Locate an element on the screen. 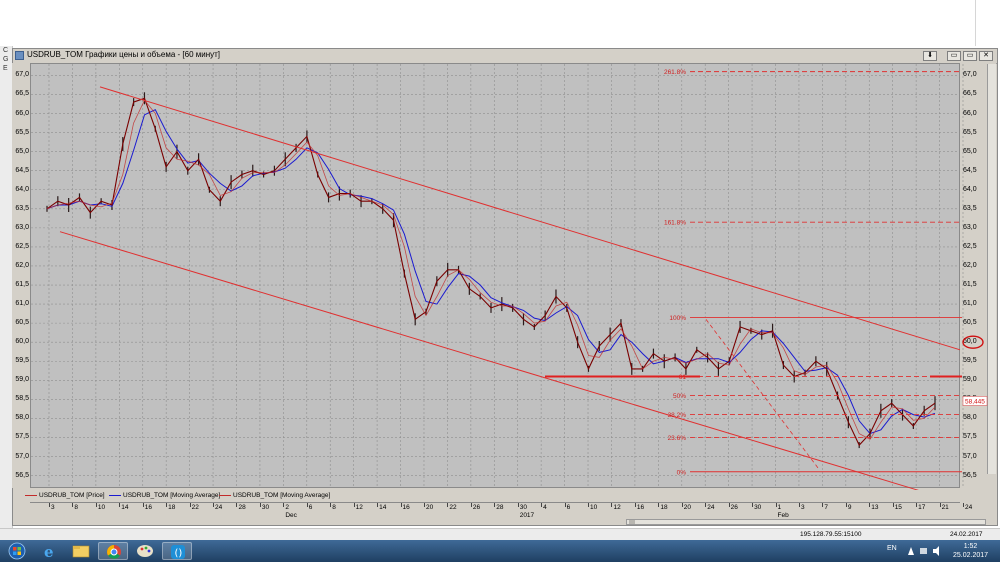 The image size is (1000, 566). clock-time: 1:52 is located at coordinates (970, 546).